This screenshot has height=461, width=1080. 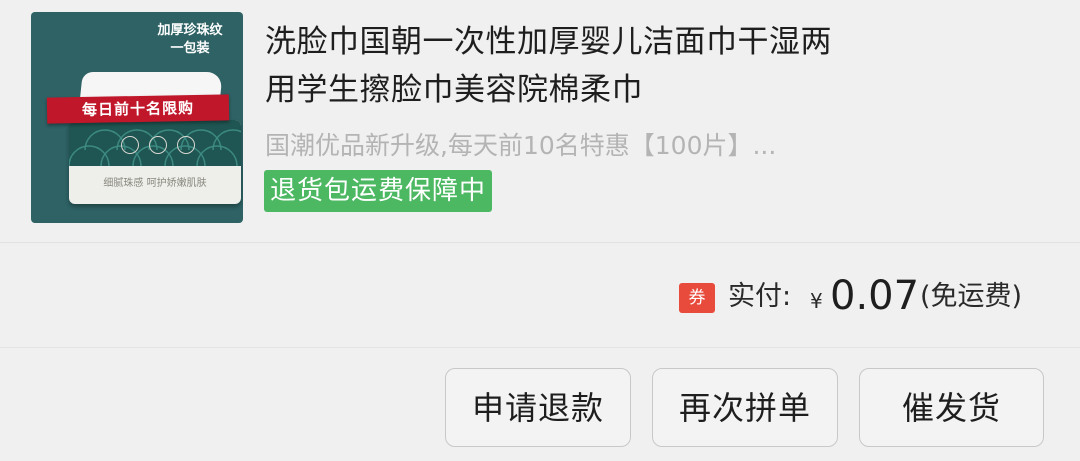 I want to click on pack-text: 细腻珠感 呵护娇嫩肌肤, so click(x=155, y=183).